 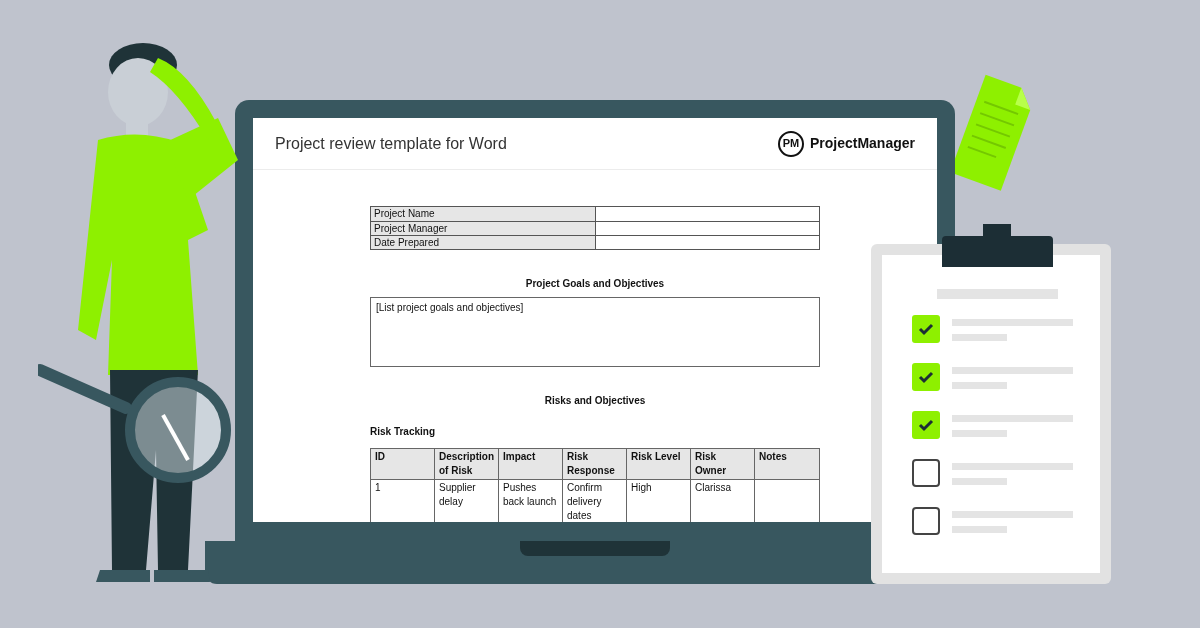 I want to click on table-cell: Supplier delay, so click(x=467, y=501).